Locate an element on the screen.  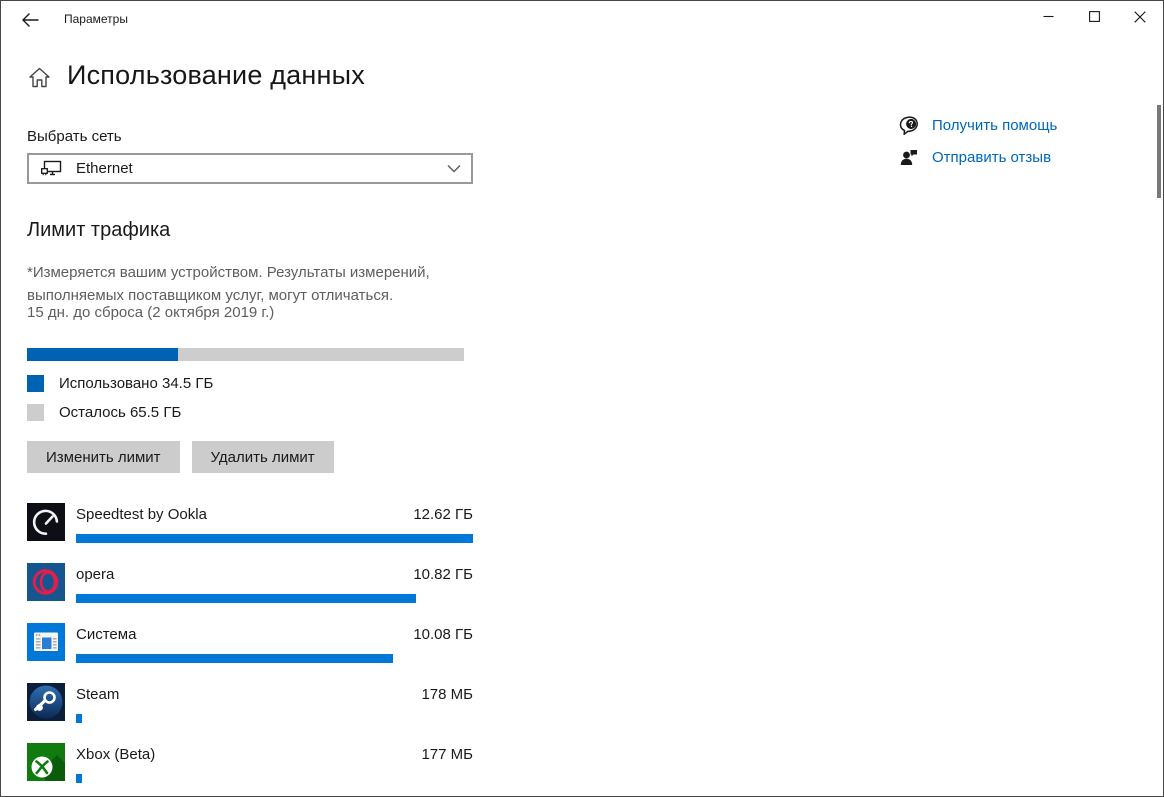
app-name: Speedtest by Ookla is located at coordinates (141, 514).